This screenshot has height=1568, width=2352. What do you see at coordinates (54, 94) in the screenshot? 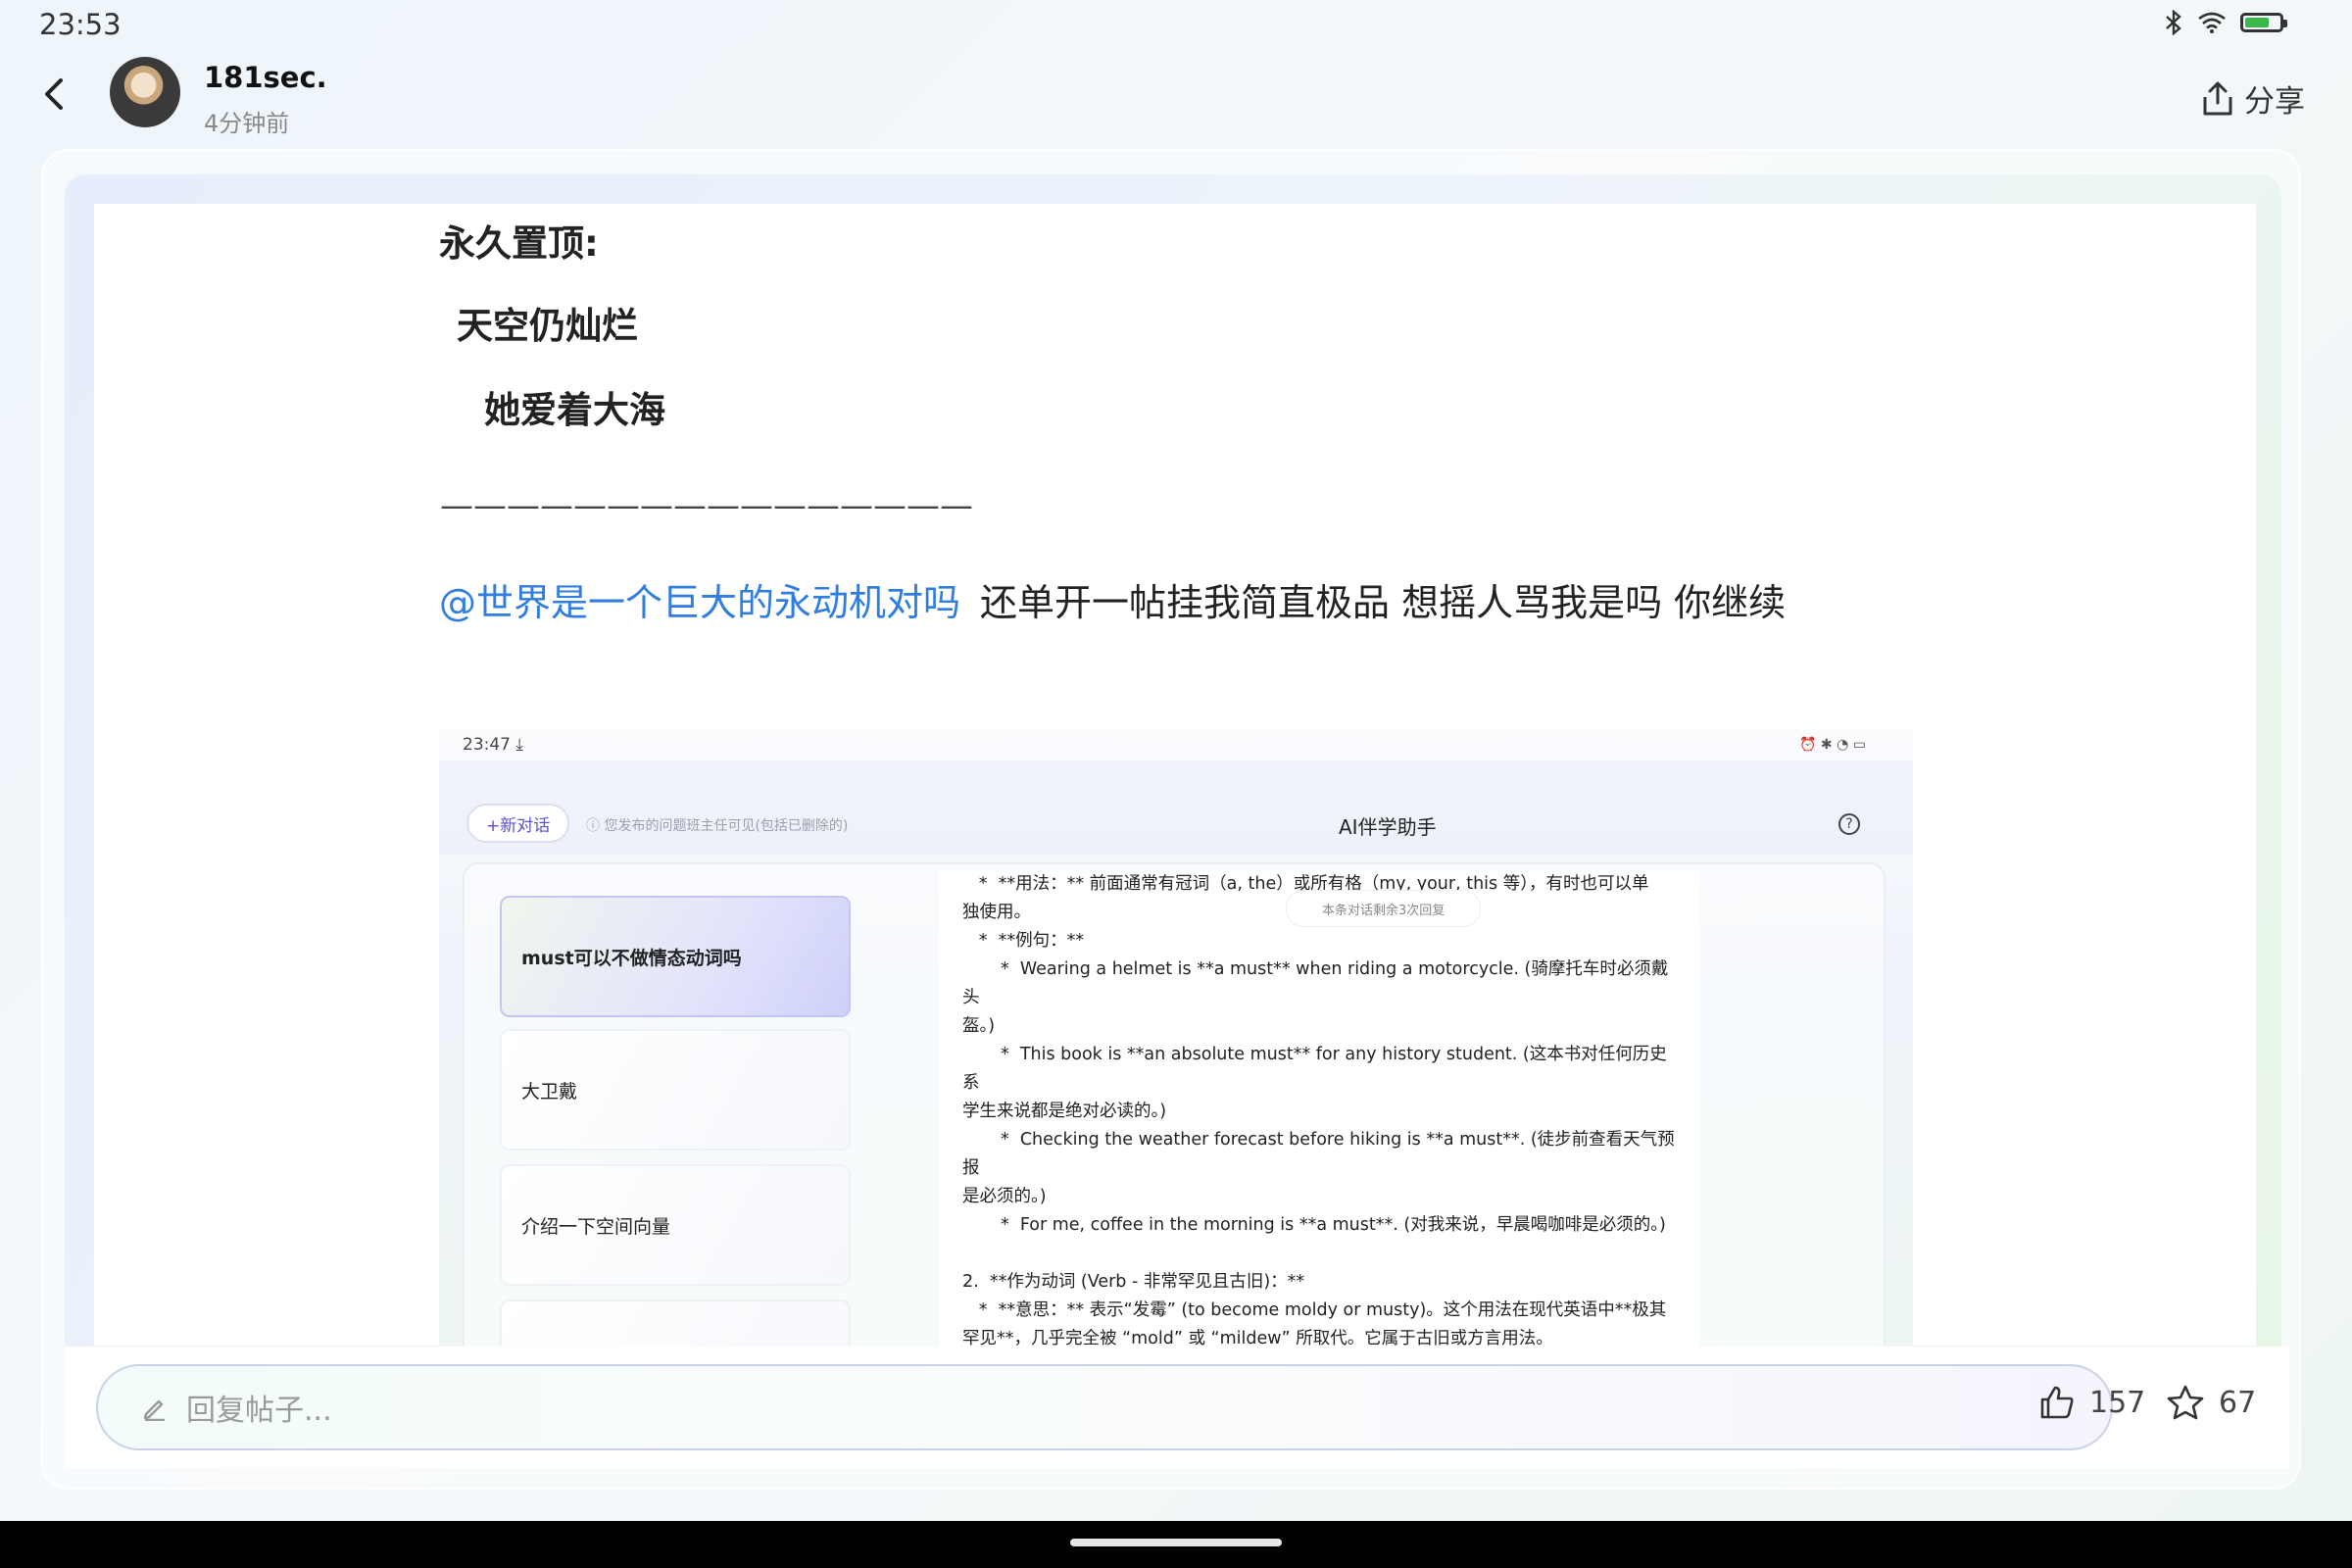
I see `back-icon` at bounding box center [54, 94].